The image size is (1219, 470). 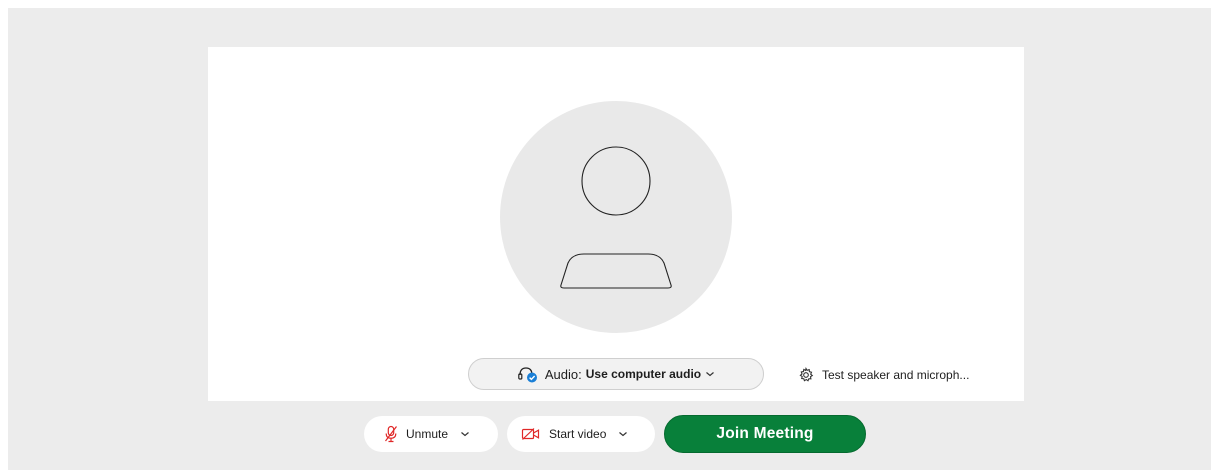 I want to click on headset-check-icon, so click(x=528, y=374).